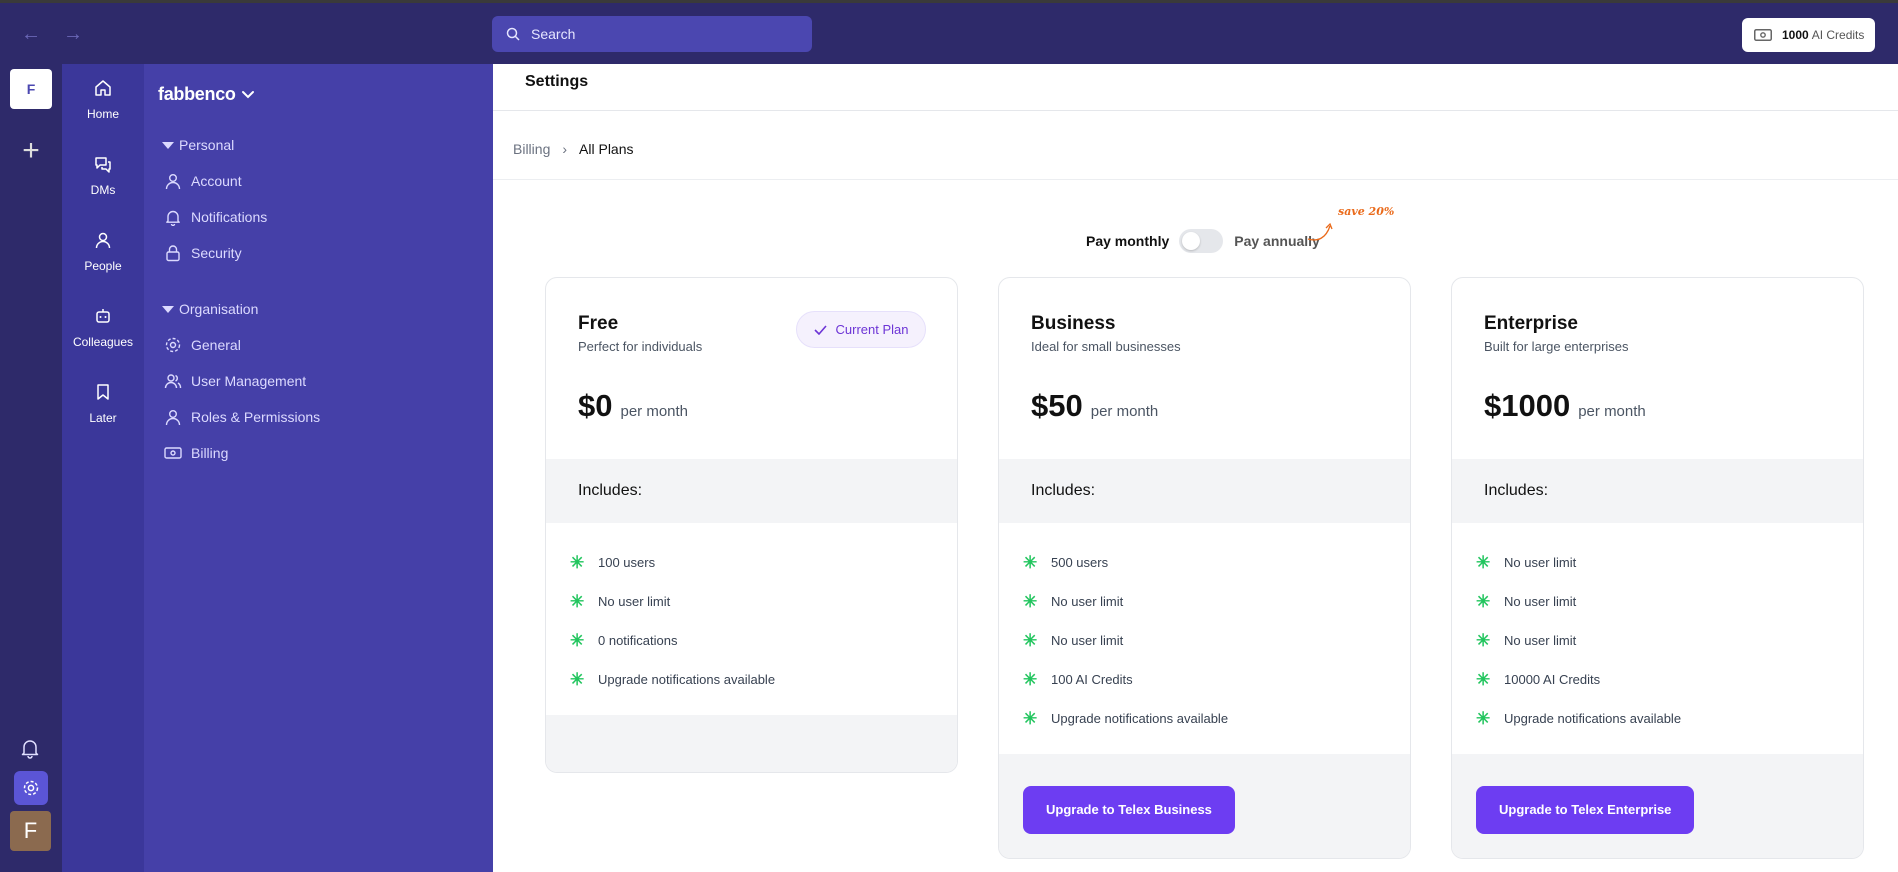 The width and height of the screenshot is (1898, 872). Describe the element at coordinates (103, 240) in the screenshot. I see `person-icon` at that location.